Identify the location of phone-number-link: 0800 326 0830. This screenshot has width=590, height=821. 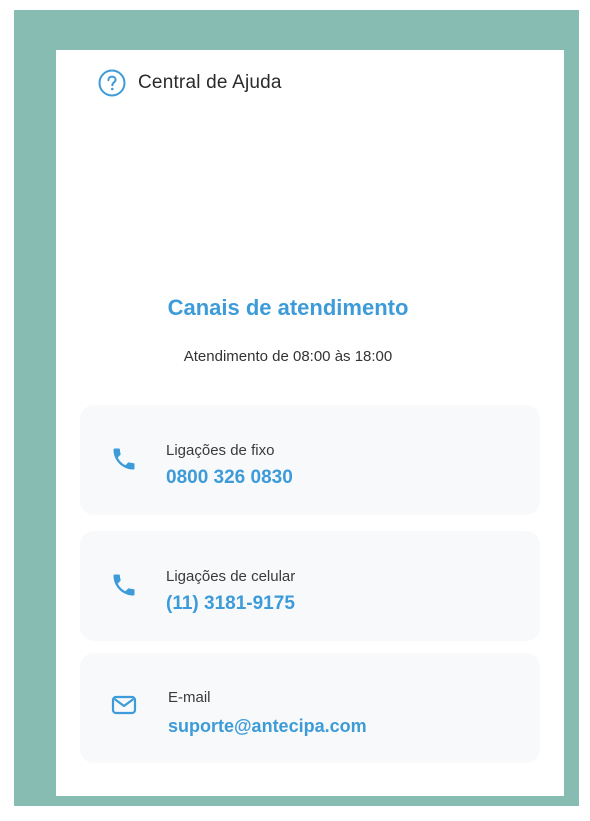
(229, 478).